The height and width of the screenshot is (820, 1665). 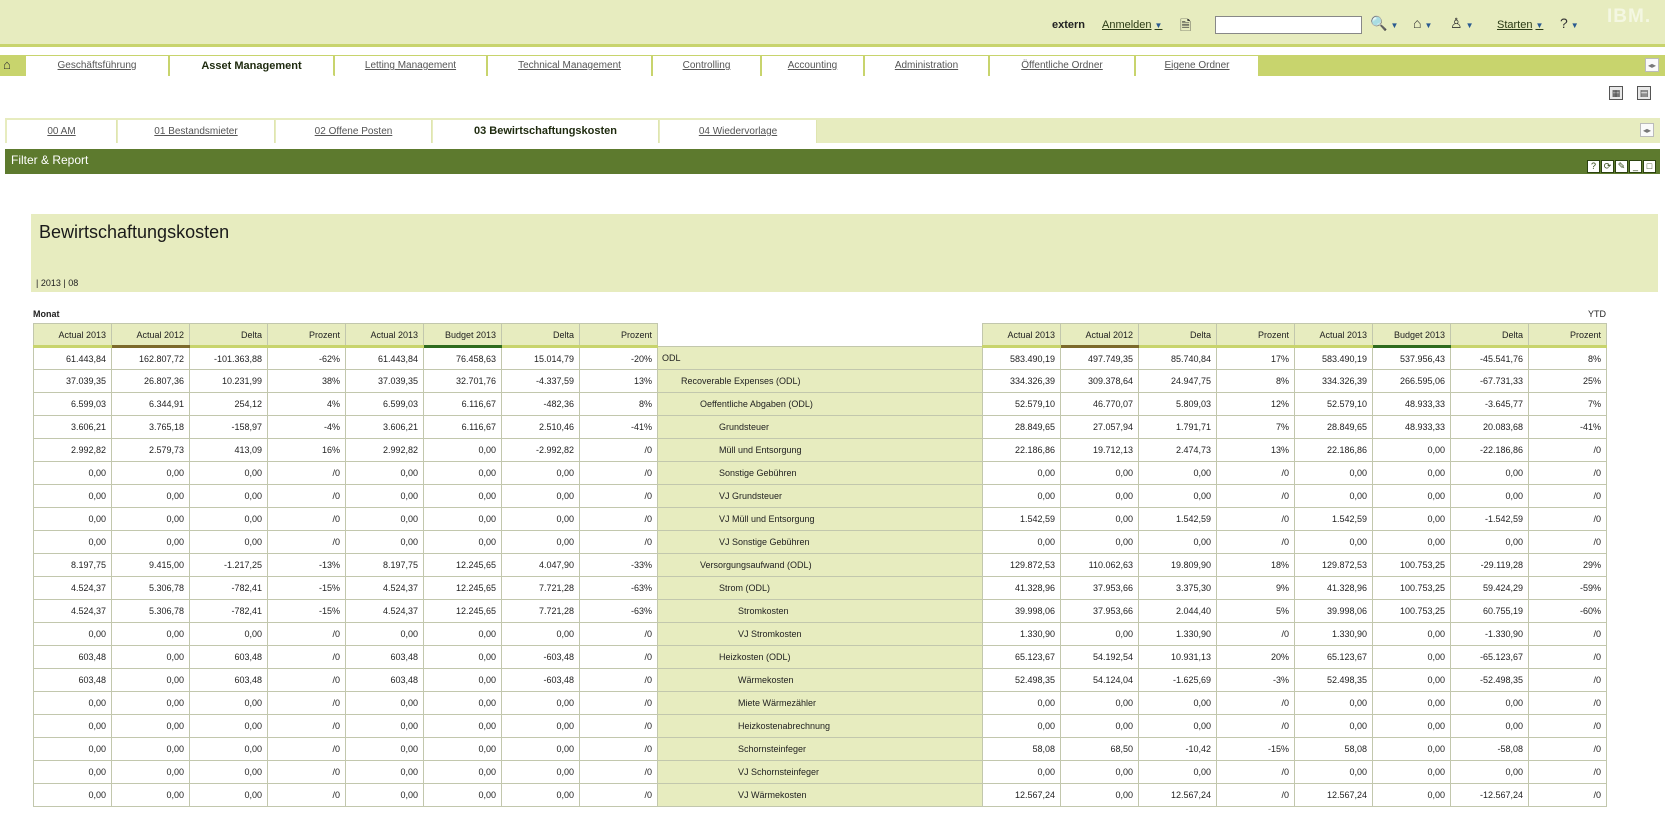 I want to click on tab-accounting: Accounting, so click(x=813, y=66).